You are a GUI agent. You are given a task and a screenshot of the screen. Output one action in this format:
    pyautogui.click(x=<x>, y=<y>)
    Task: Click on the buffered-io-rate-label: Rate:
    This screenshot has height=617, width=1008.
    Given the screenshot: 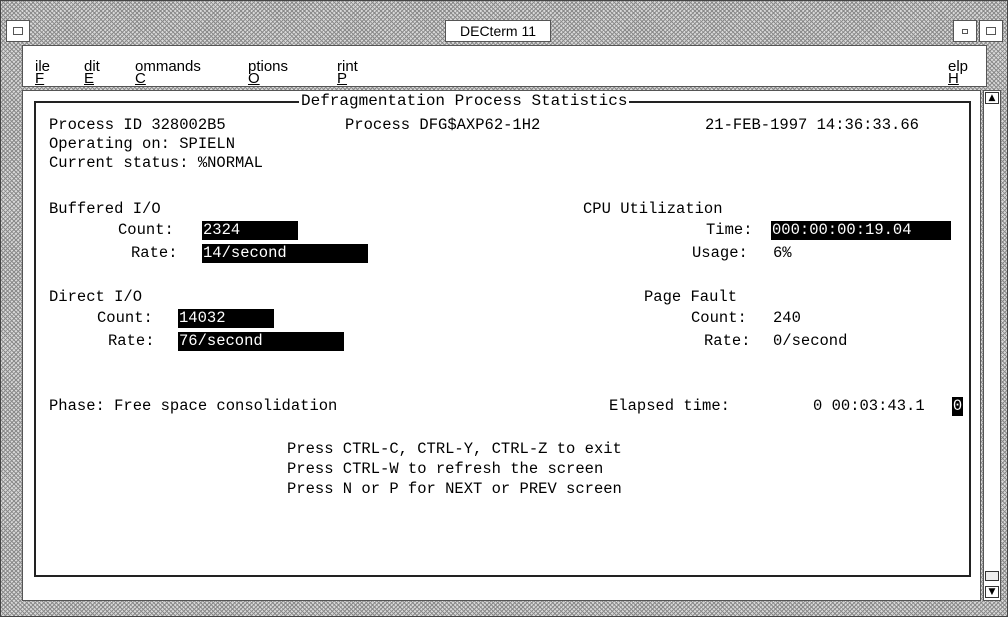 What is the action you would take?
    pyautogui.click(x=154, y=253)
    